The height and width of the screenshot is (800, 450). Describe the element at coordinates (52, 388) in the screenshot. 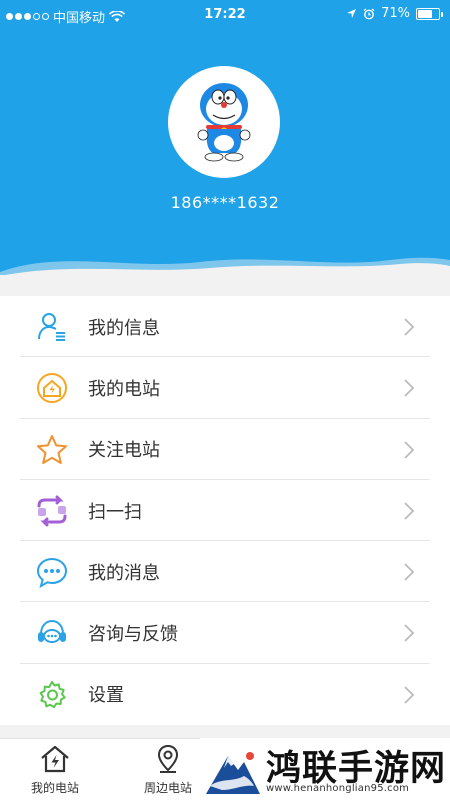

I see `power-station-icon` at that location.